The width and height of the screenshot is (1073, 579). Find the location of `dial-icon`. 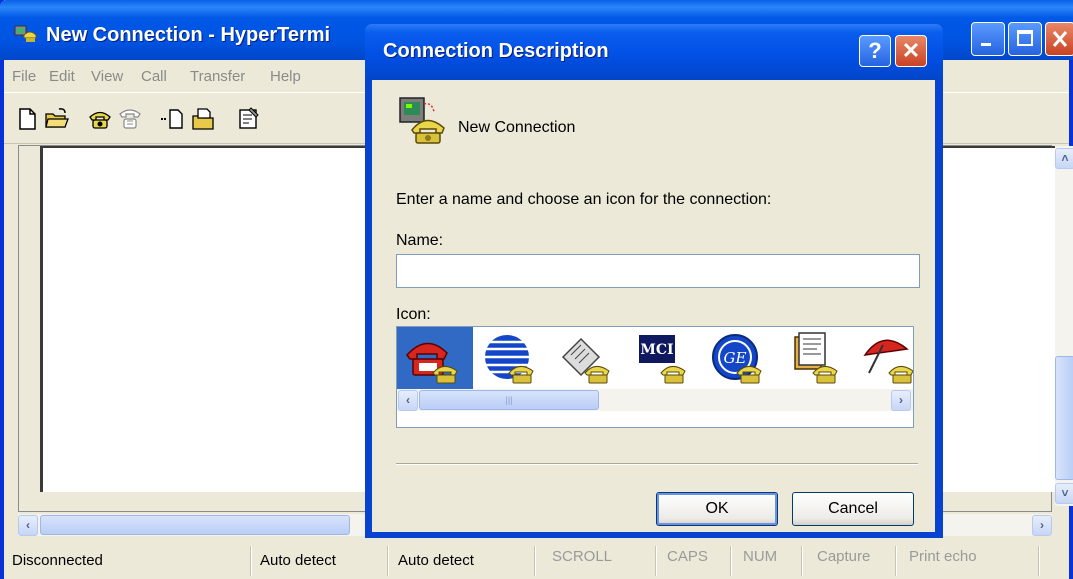

dial-icon is located at coordinates (100, 119).